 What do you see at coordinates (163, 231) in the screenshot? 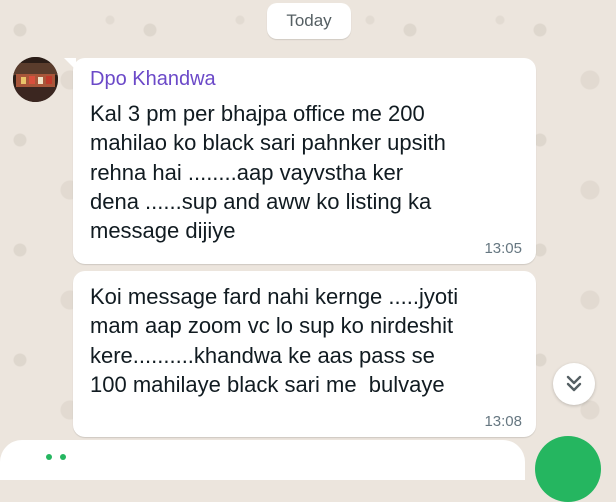
I see `message-line: message dijiye` at bounding box center [163, 231].